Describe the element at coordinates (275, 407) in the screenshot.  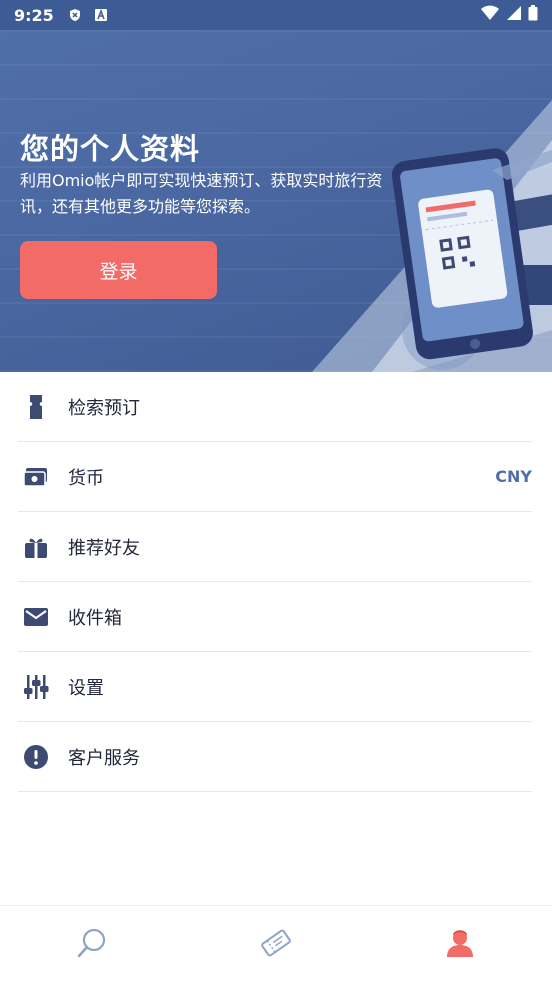
I see `menu-item-bookings: 检索预订` at that location.